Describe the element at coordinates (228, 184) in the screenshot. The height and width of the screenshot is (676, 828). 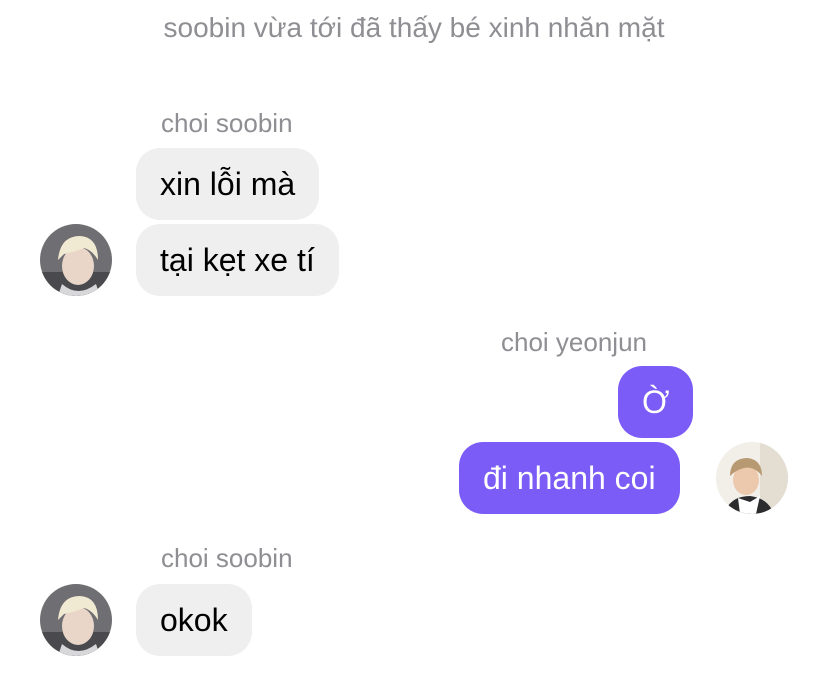
I see `message-bubble-incoming: xin lỗi mà` at that location.